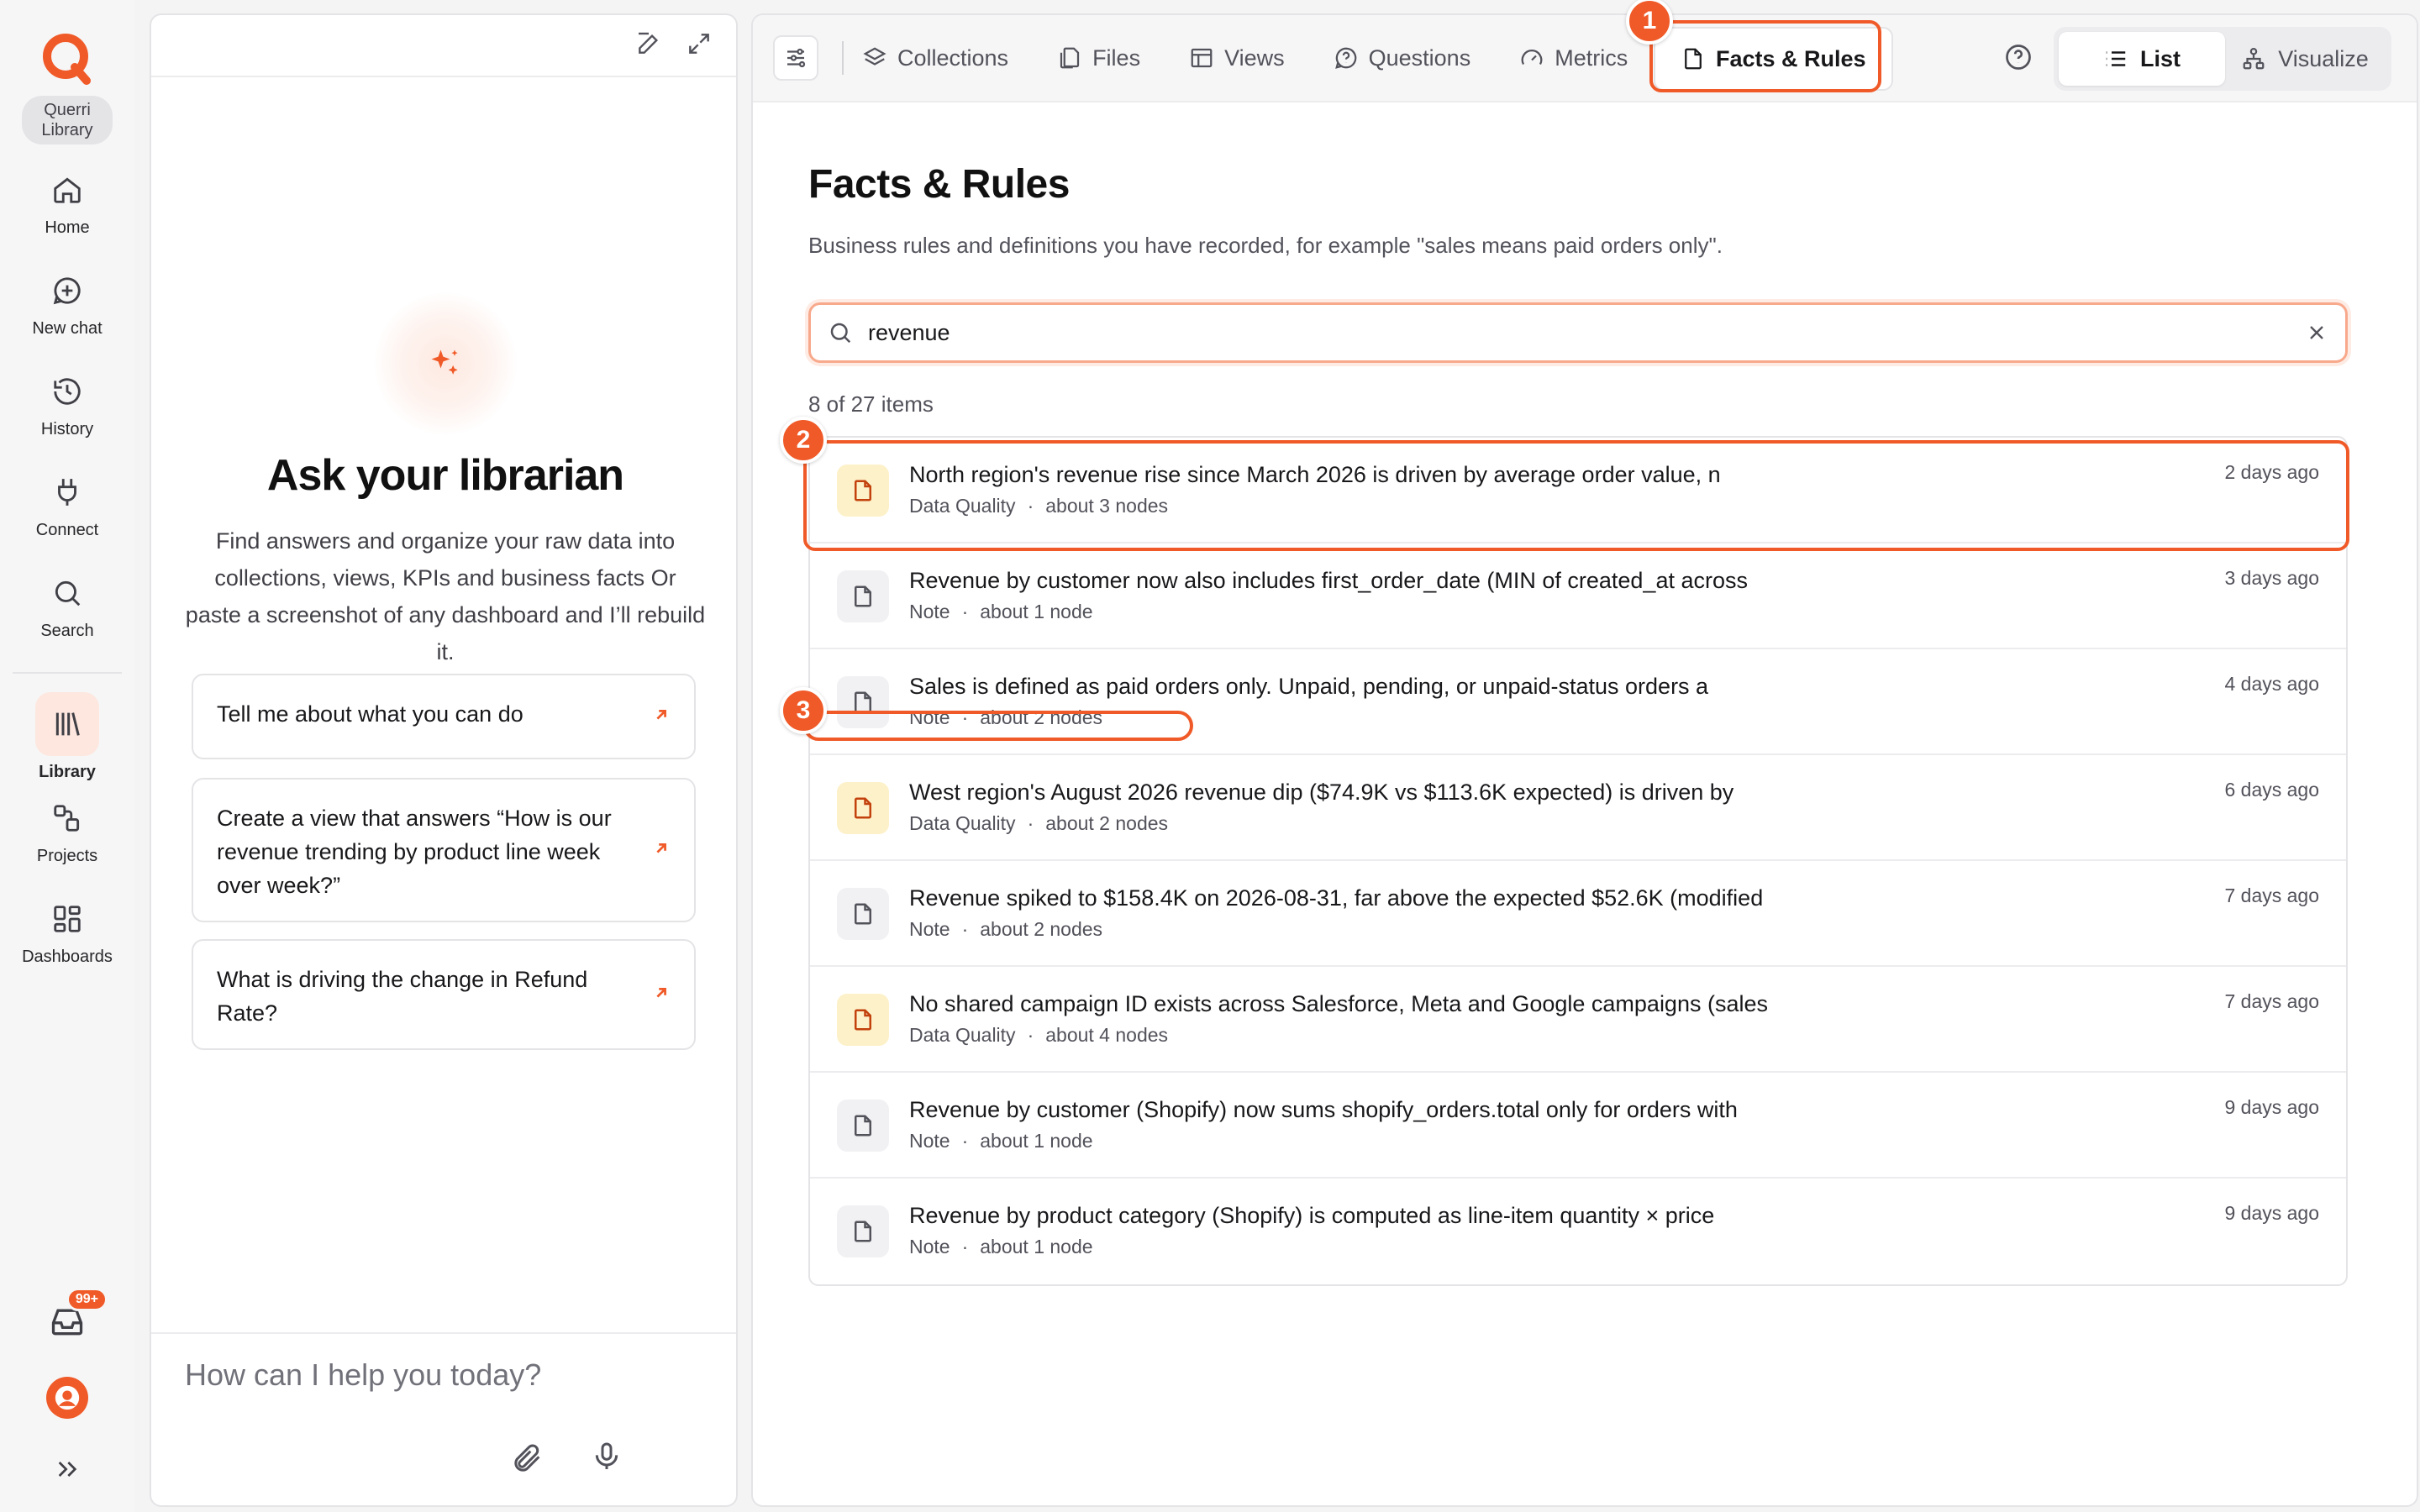 This screenshot has width=2420, height=1512. What do you see at coordinates (67, 328) in the screenshot?
I see `nav-new-chat-label: New chat` at bounding box center [67, 328].